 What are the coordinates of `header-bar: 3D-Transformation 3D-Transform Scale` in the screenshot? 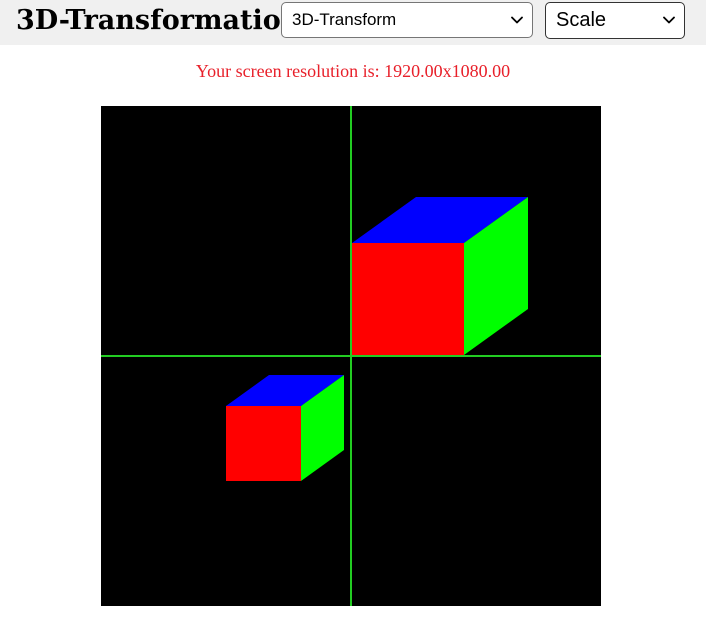 It's located at (353, 22).